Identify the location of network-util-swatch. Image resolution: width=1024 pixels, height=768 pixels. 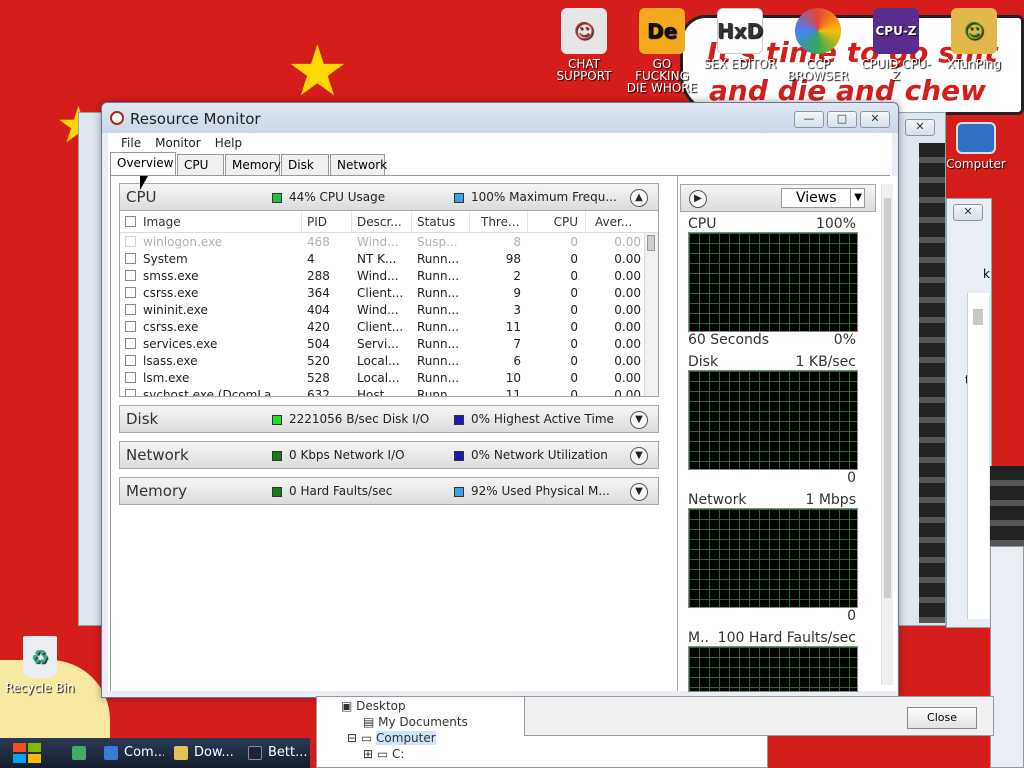
(459, 456).